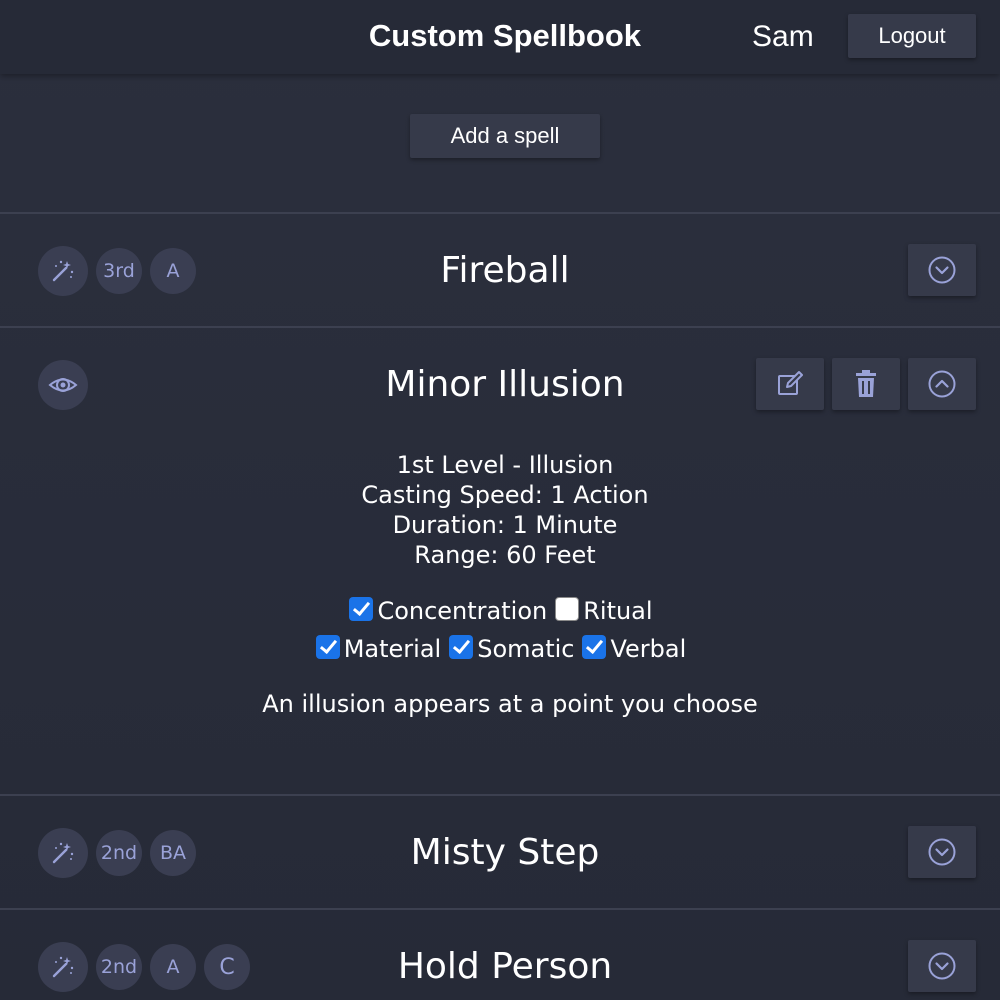 Image resolution: width=1000 pixels, height=1000 pixels. Describe the element at coordinates (392, 649) in the screenshot. I see `material-label: Material` at that location.